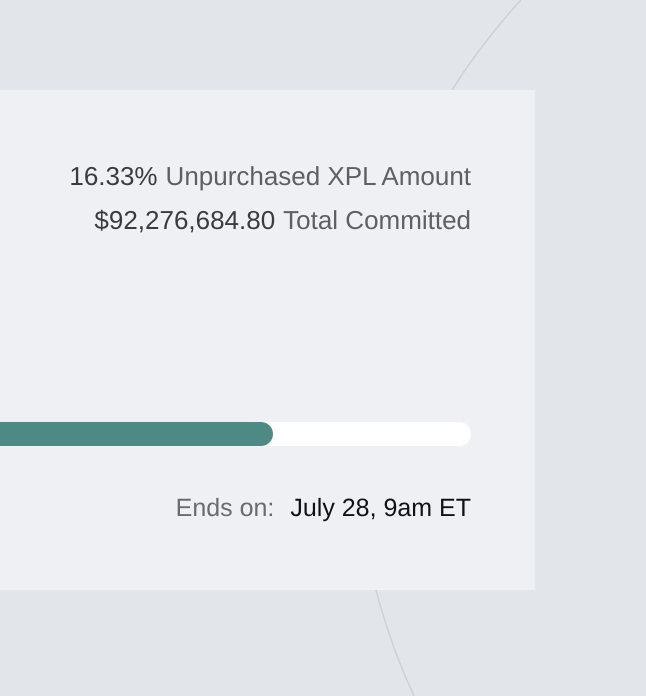 The width and height of the screenshot is (646, 696). Describe the element at coordinates (185, 220) in the screenshot. I see `stat-figure: $92,276,684.80` at that location.